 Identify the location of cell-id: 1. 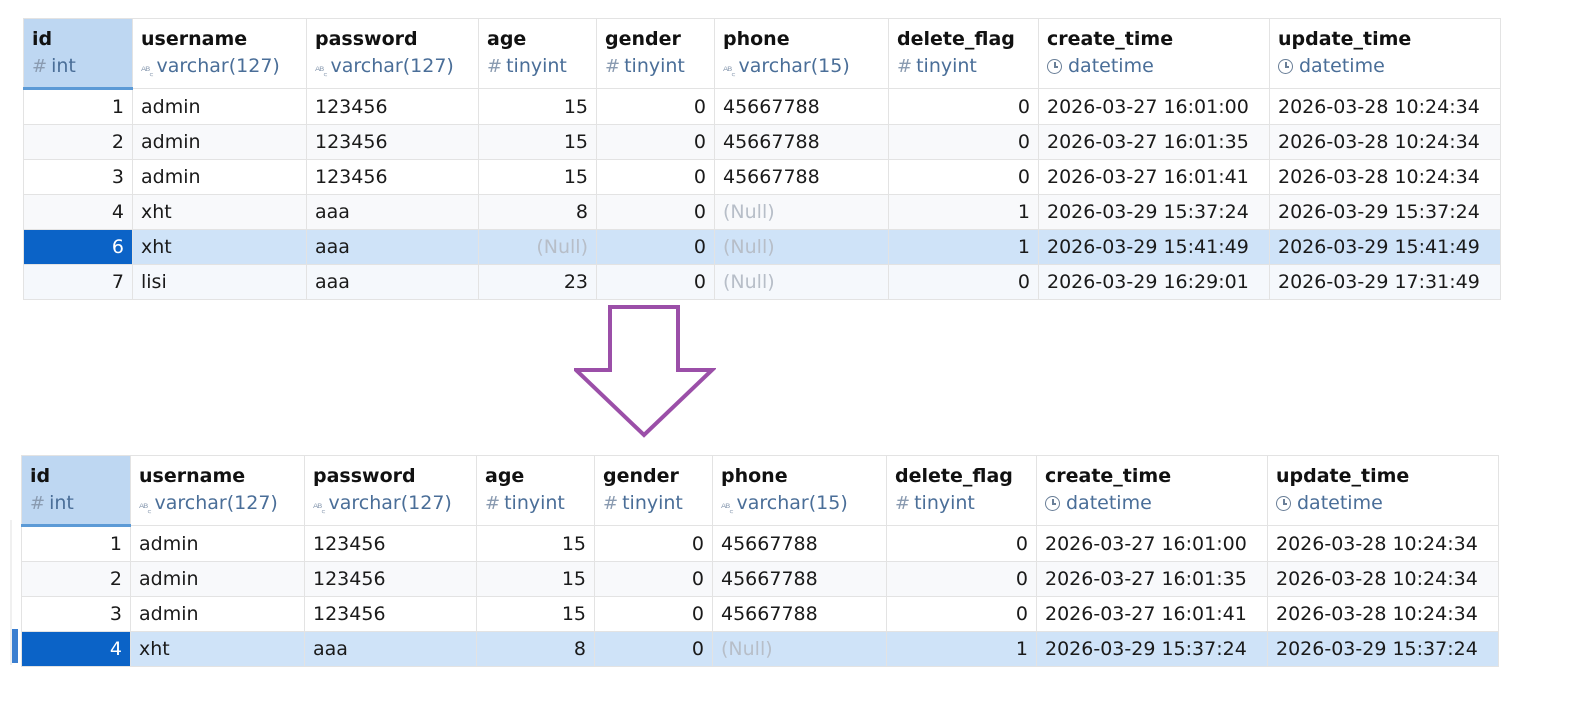
(78, 106).